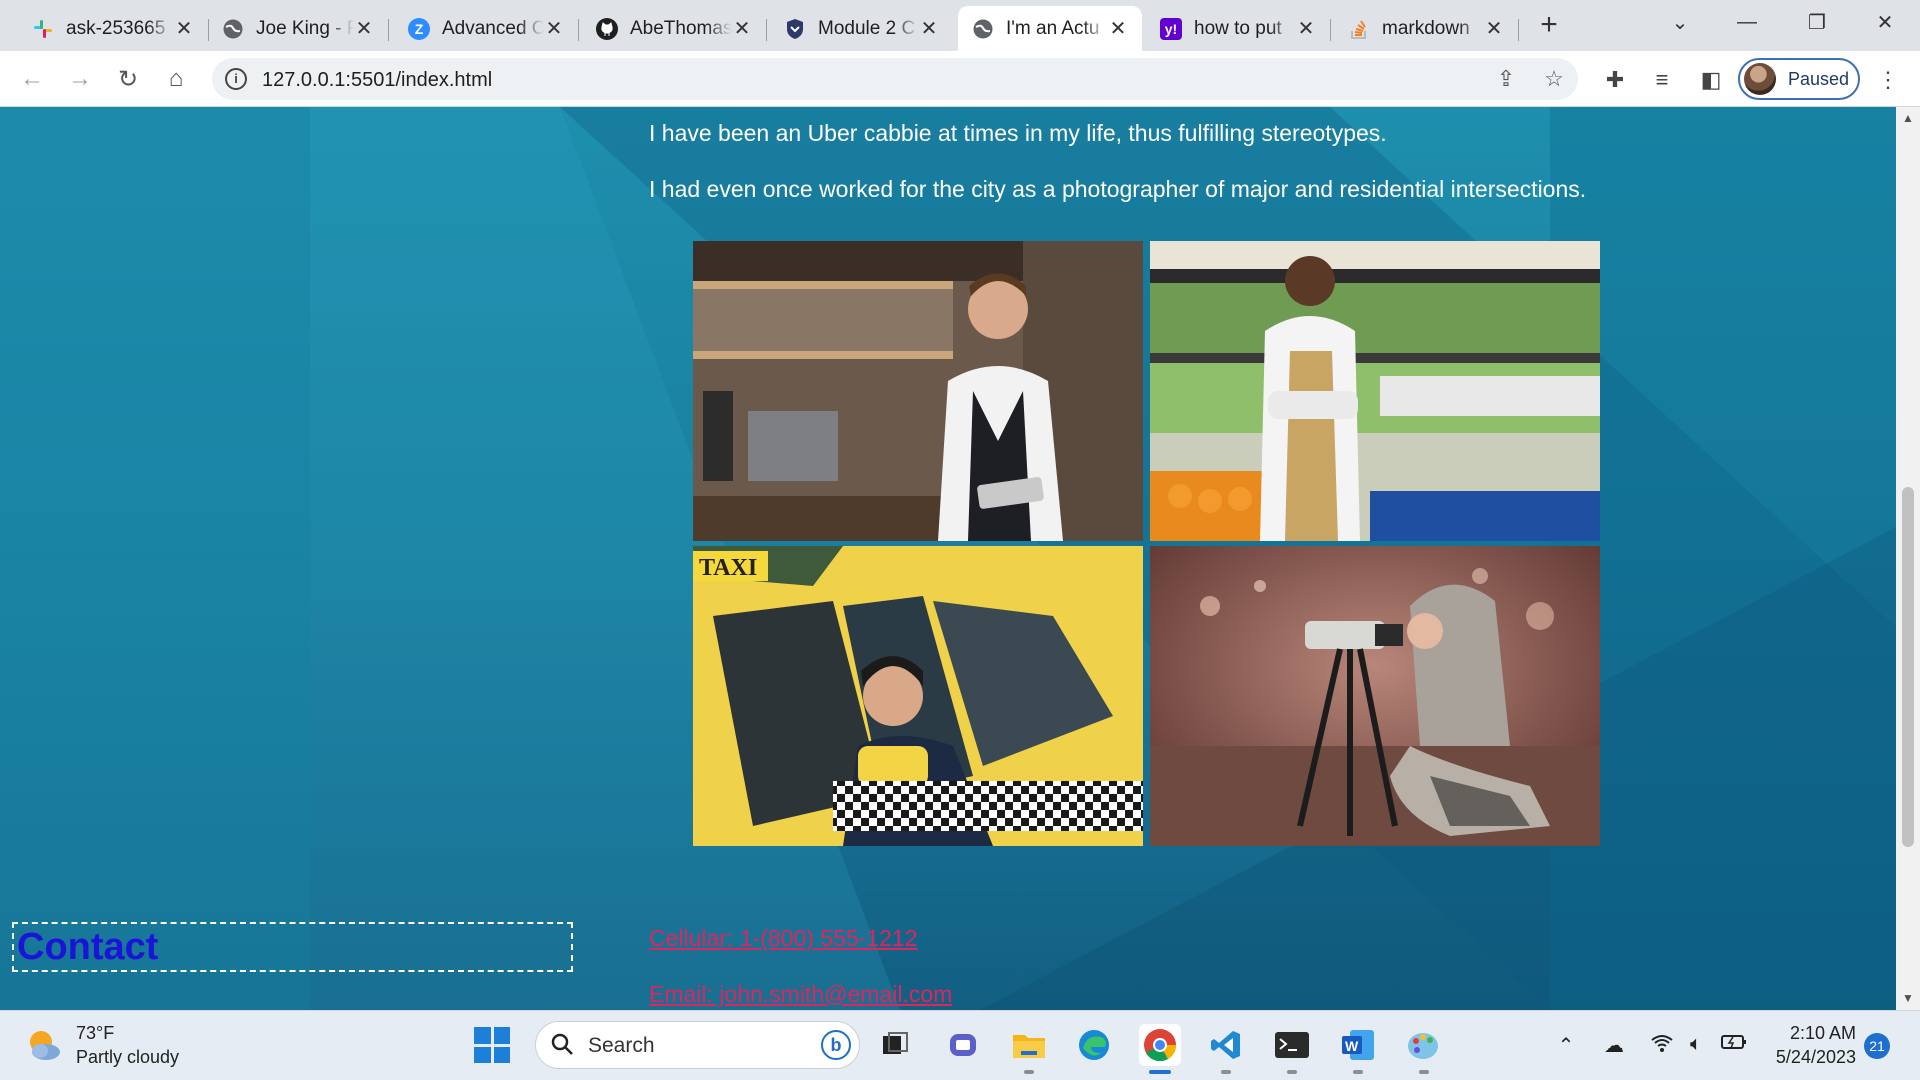 This screenshot has width=1920, height=1080. What do you see at coordinates (80, 79) in the screenshot?
I see `forward-arrow-icon: →` at bounding box center [80, 79].